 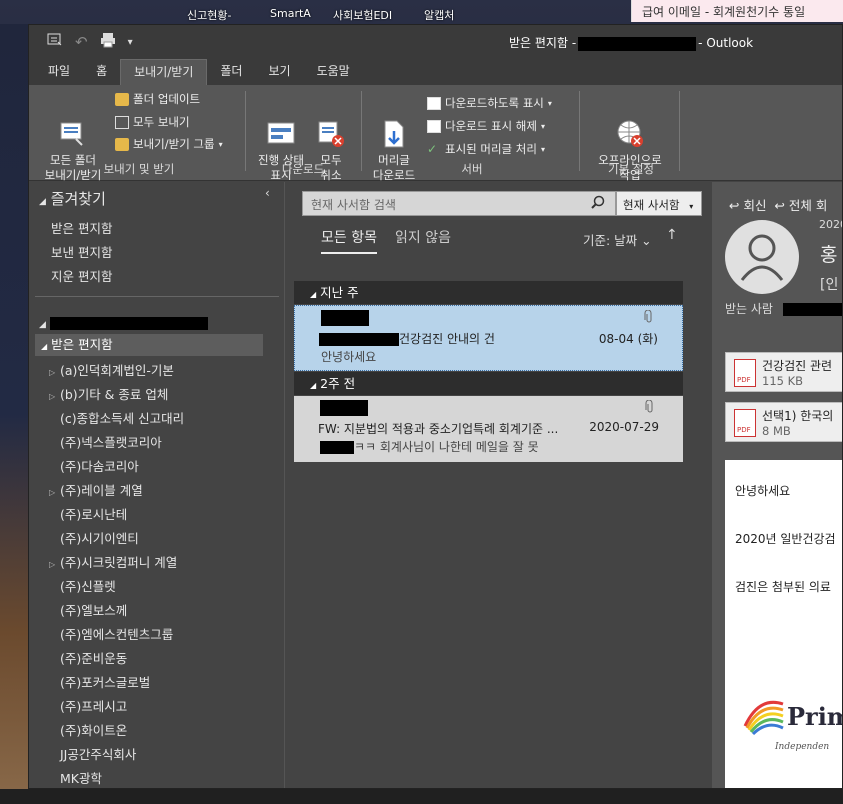 What do you see at coordinates (488, 383) in the screenshot?
I see `group-header-two-weeks-ago: ◢ 2주 전` at bounding box center [488, 383].